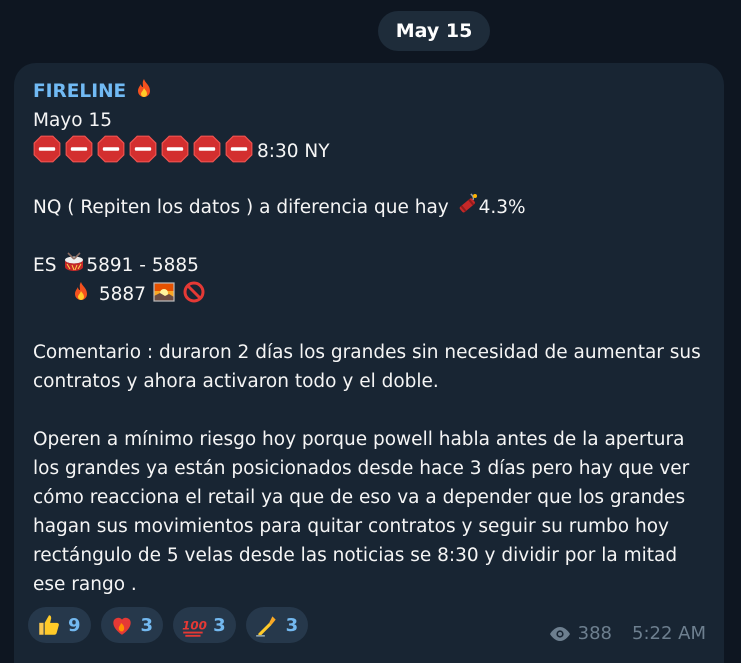 The width and height of the screenshot is (741, 663). I want to click on sender-line: FIRELINE, so click(373, 91).